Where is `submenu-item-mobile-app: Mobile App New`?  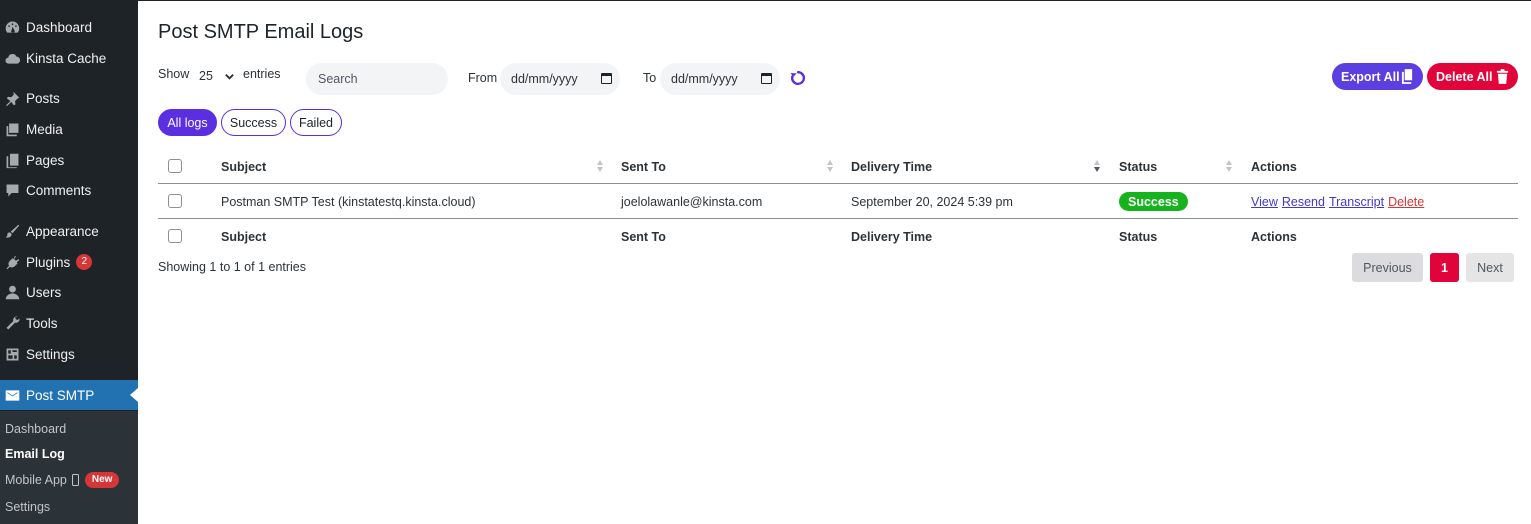
submenu-item-mobile-app: Mobile App New is located at coordinates (62, 480).